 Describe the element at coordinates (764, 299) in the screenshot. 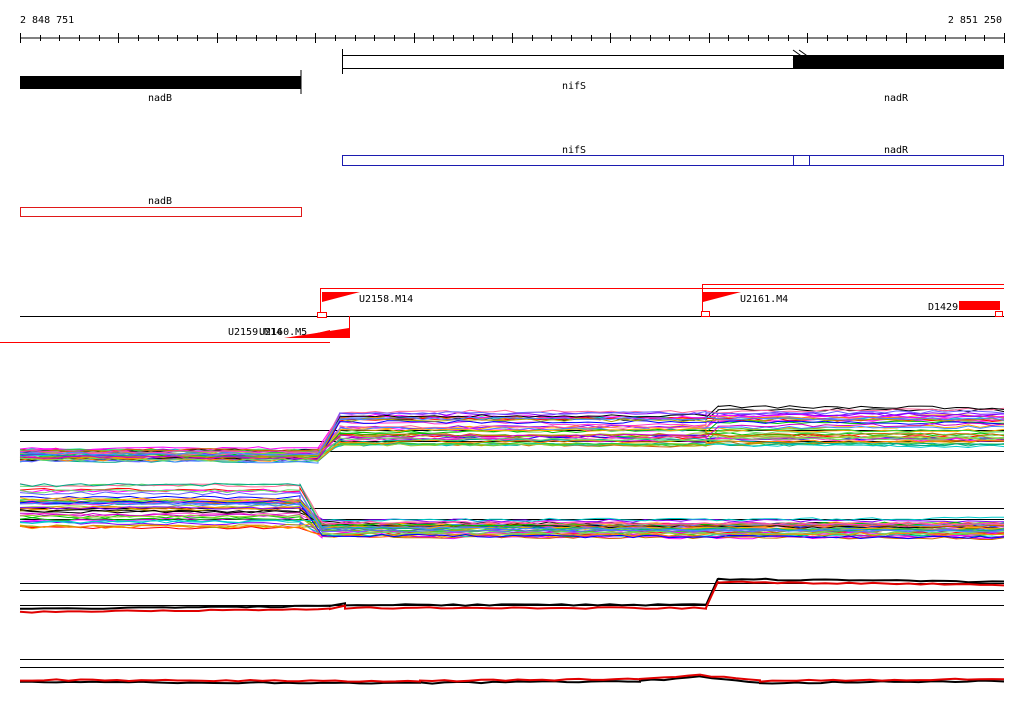

I see `feature-U2161-label: U2161.M4` at that location.